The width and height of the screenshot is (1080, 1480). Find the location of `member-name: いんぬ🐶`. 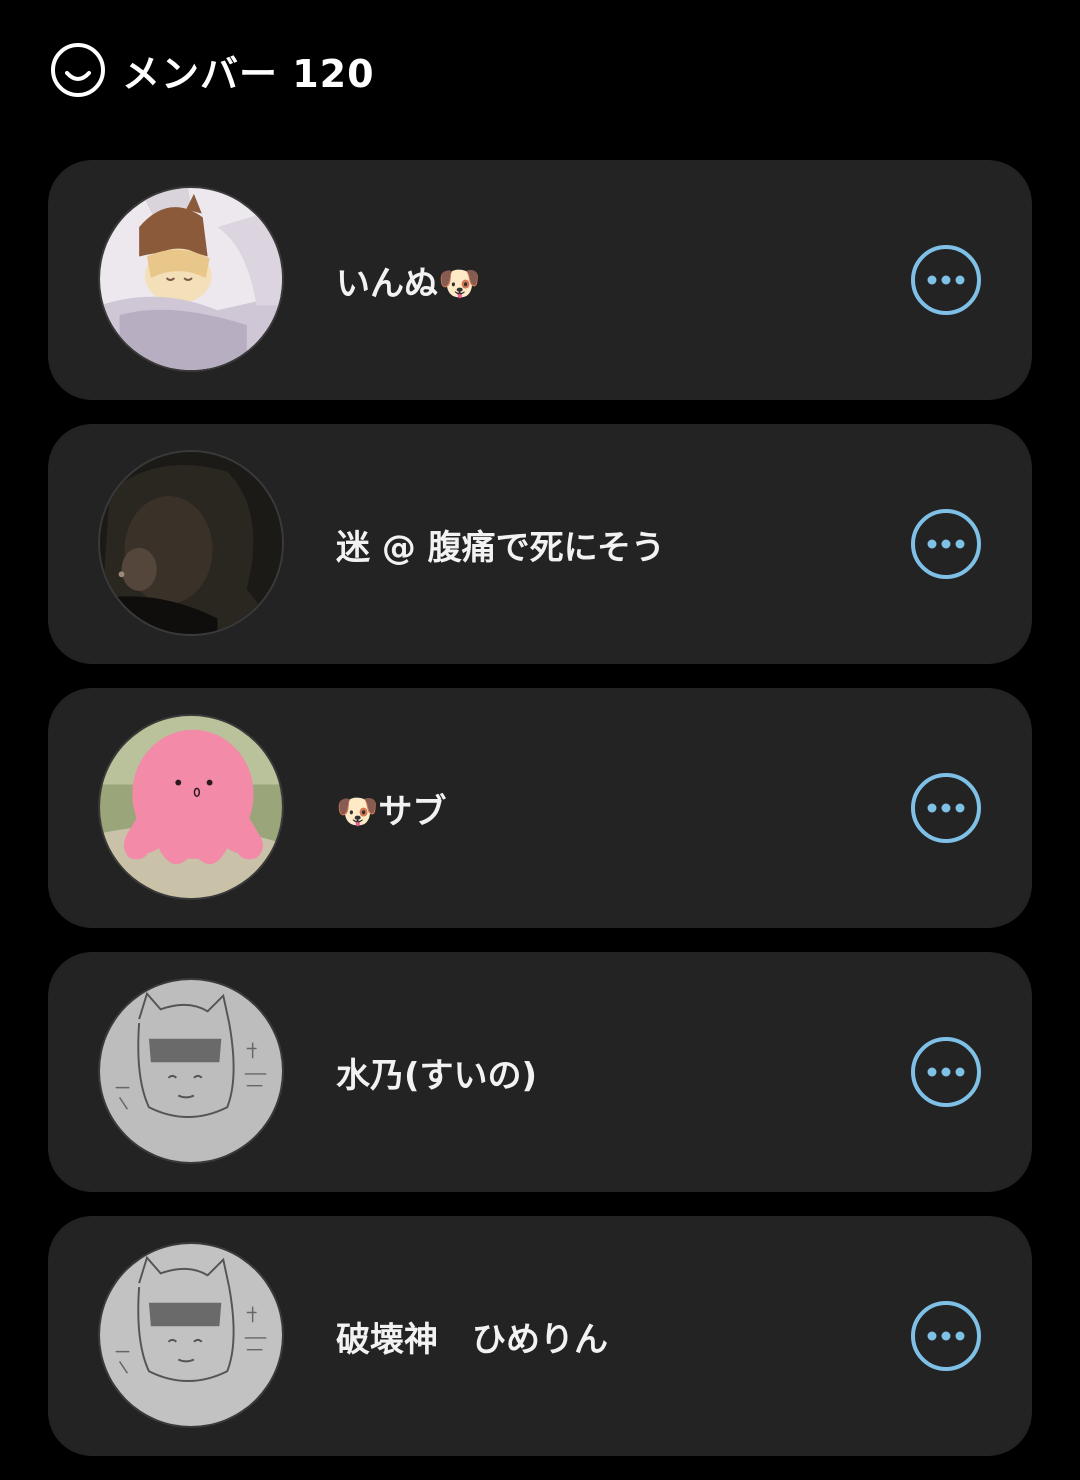

member-name: いんぬ🐶 is located at coordinates (408, 283).